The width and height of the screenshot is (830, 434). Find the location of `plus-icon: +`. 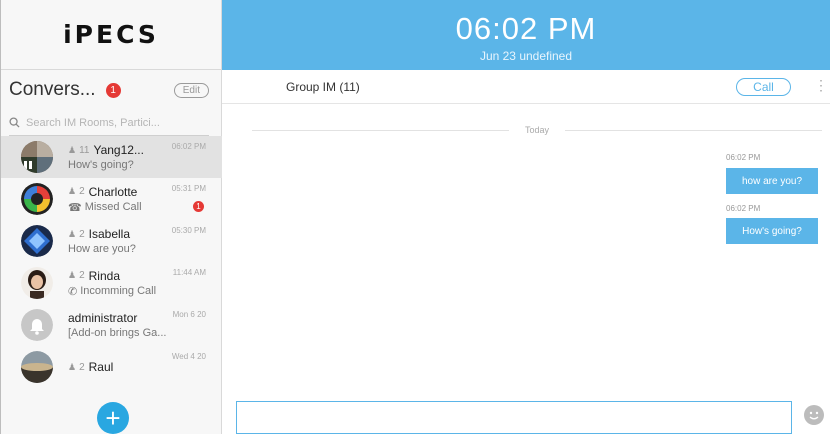

plus-icon: + is located at coordinates (113, 418).